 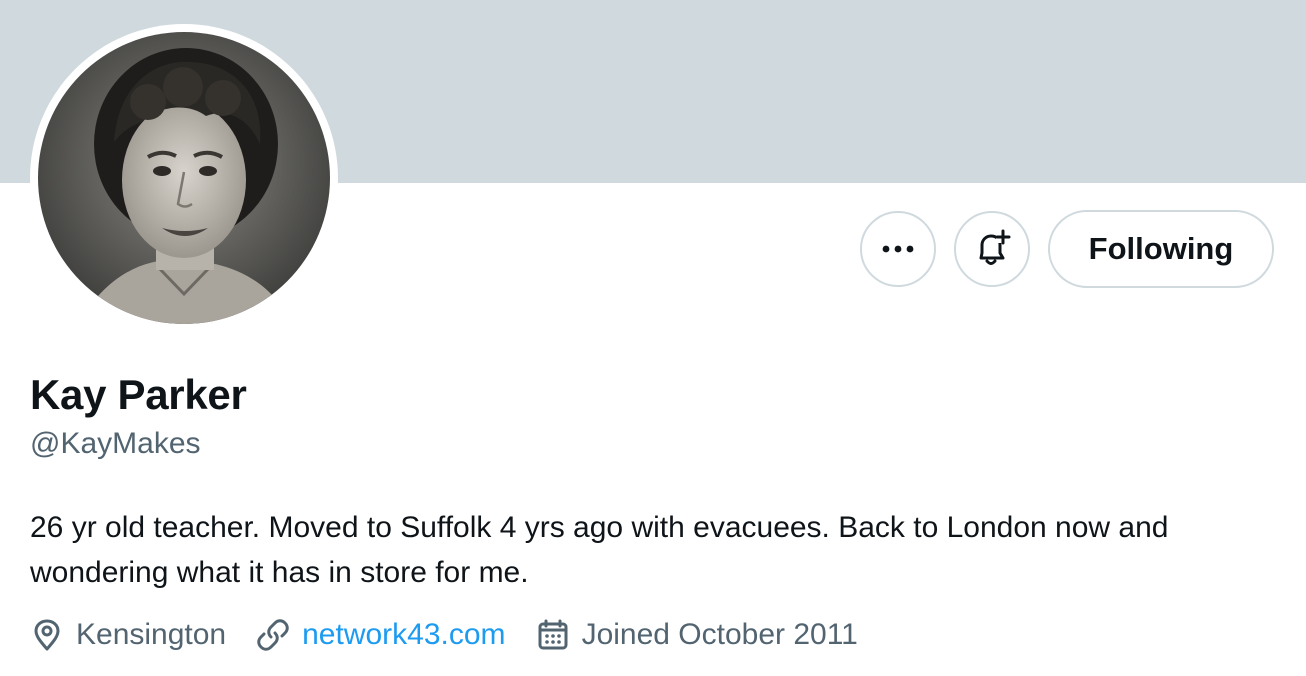 What do you see at coordinates (995, 247) in the screenshot?
I see `bell-plus-icon` at bounding box center [995, 247].